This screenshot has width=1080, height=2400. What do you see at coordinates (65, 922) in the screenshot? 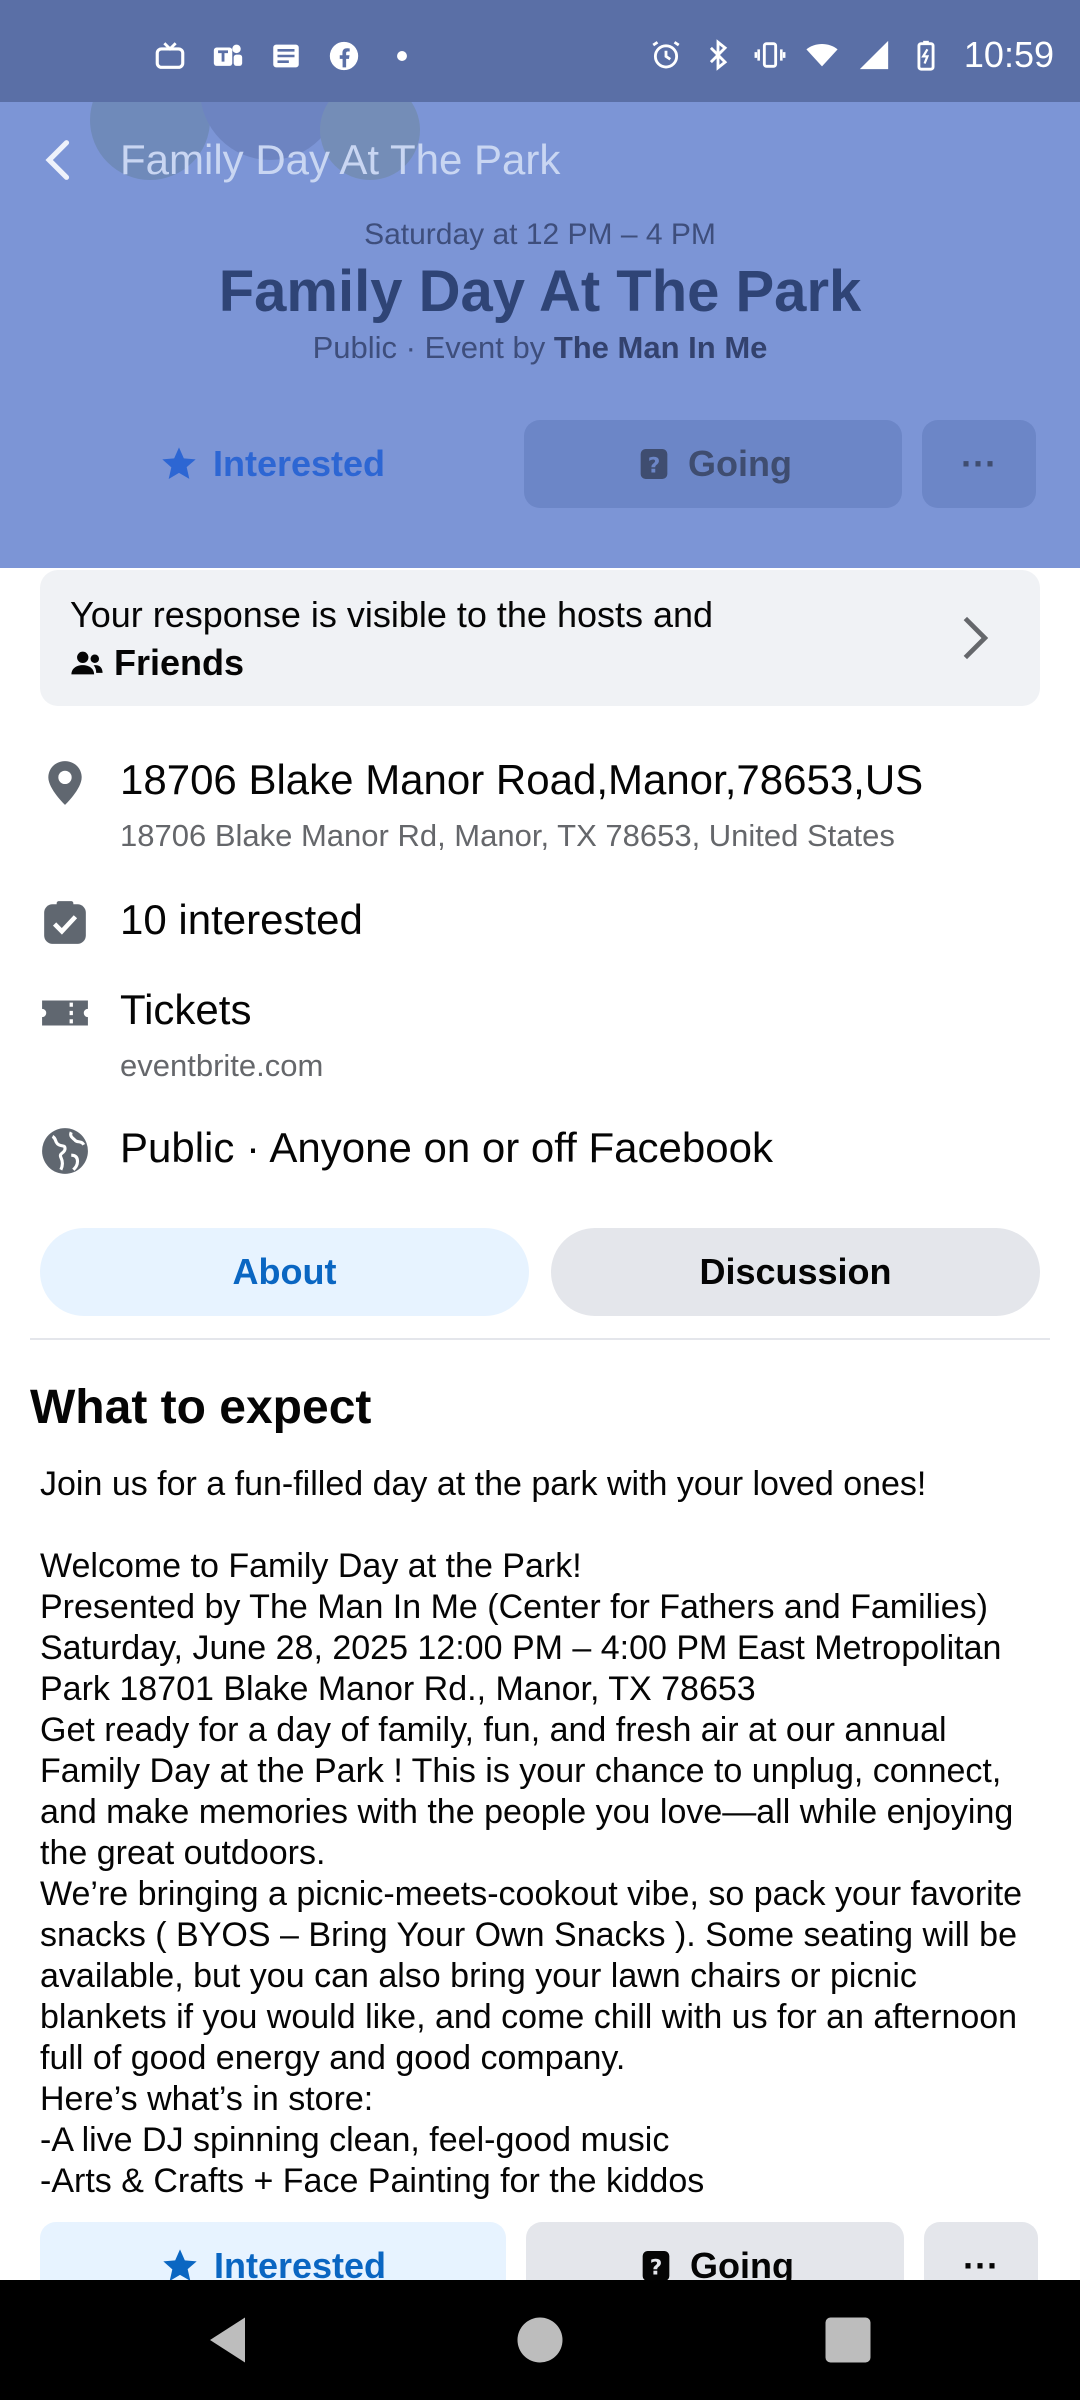
I see `checklist-icon` at bounding box center [65, 922].